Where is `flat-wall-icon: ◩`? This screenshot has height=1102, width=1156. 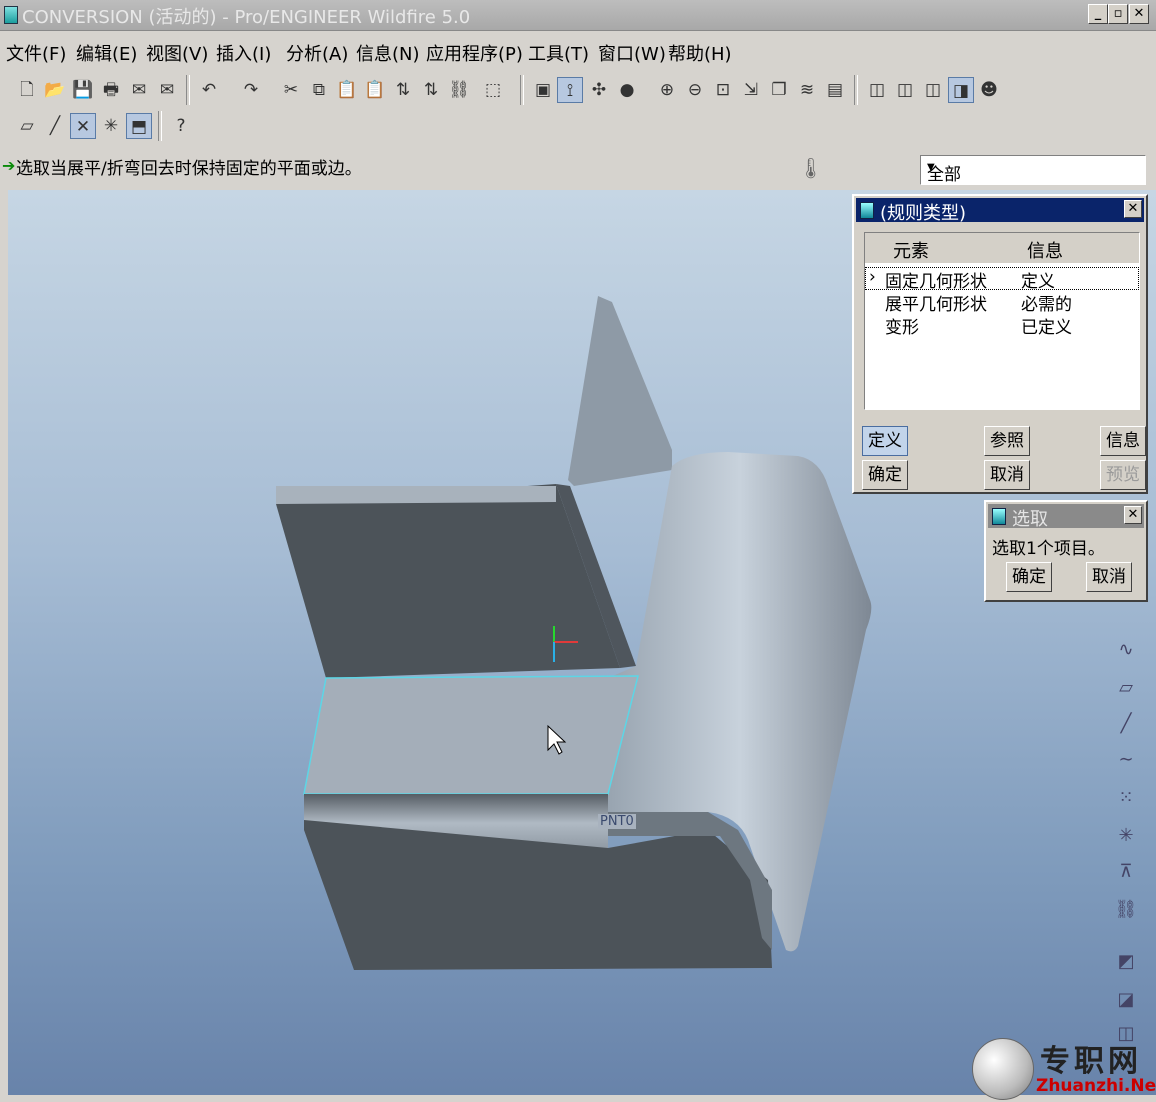 flat-wall-icon: ◩ is located at coordinates (1126, 962).